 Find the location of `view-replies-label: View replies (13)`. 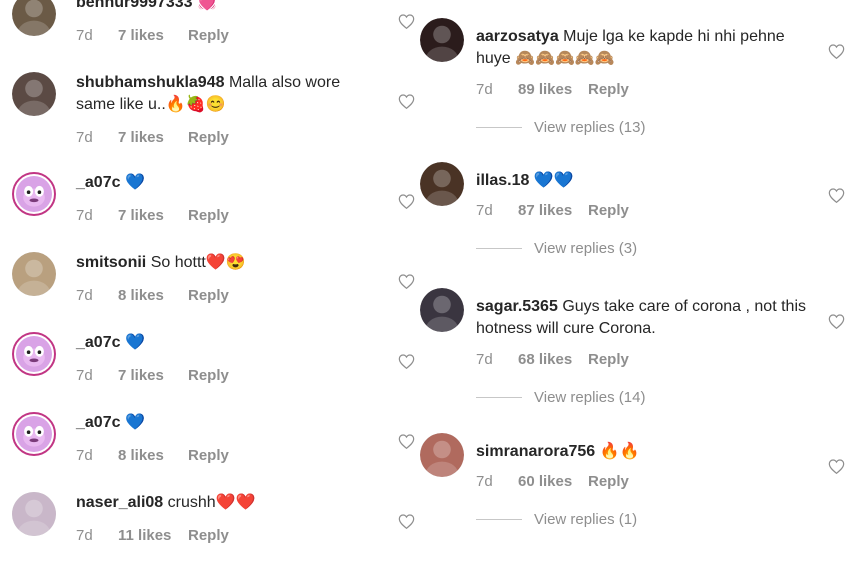

view-replies-label: View replies (13) is located at coordinates (589, 127).